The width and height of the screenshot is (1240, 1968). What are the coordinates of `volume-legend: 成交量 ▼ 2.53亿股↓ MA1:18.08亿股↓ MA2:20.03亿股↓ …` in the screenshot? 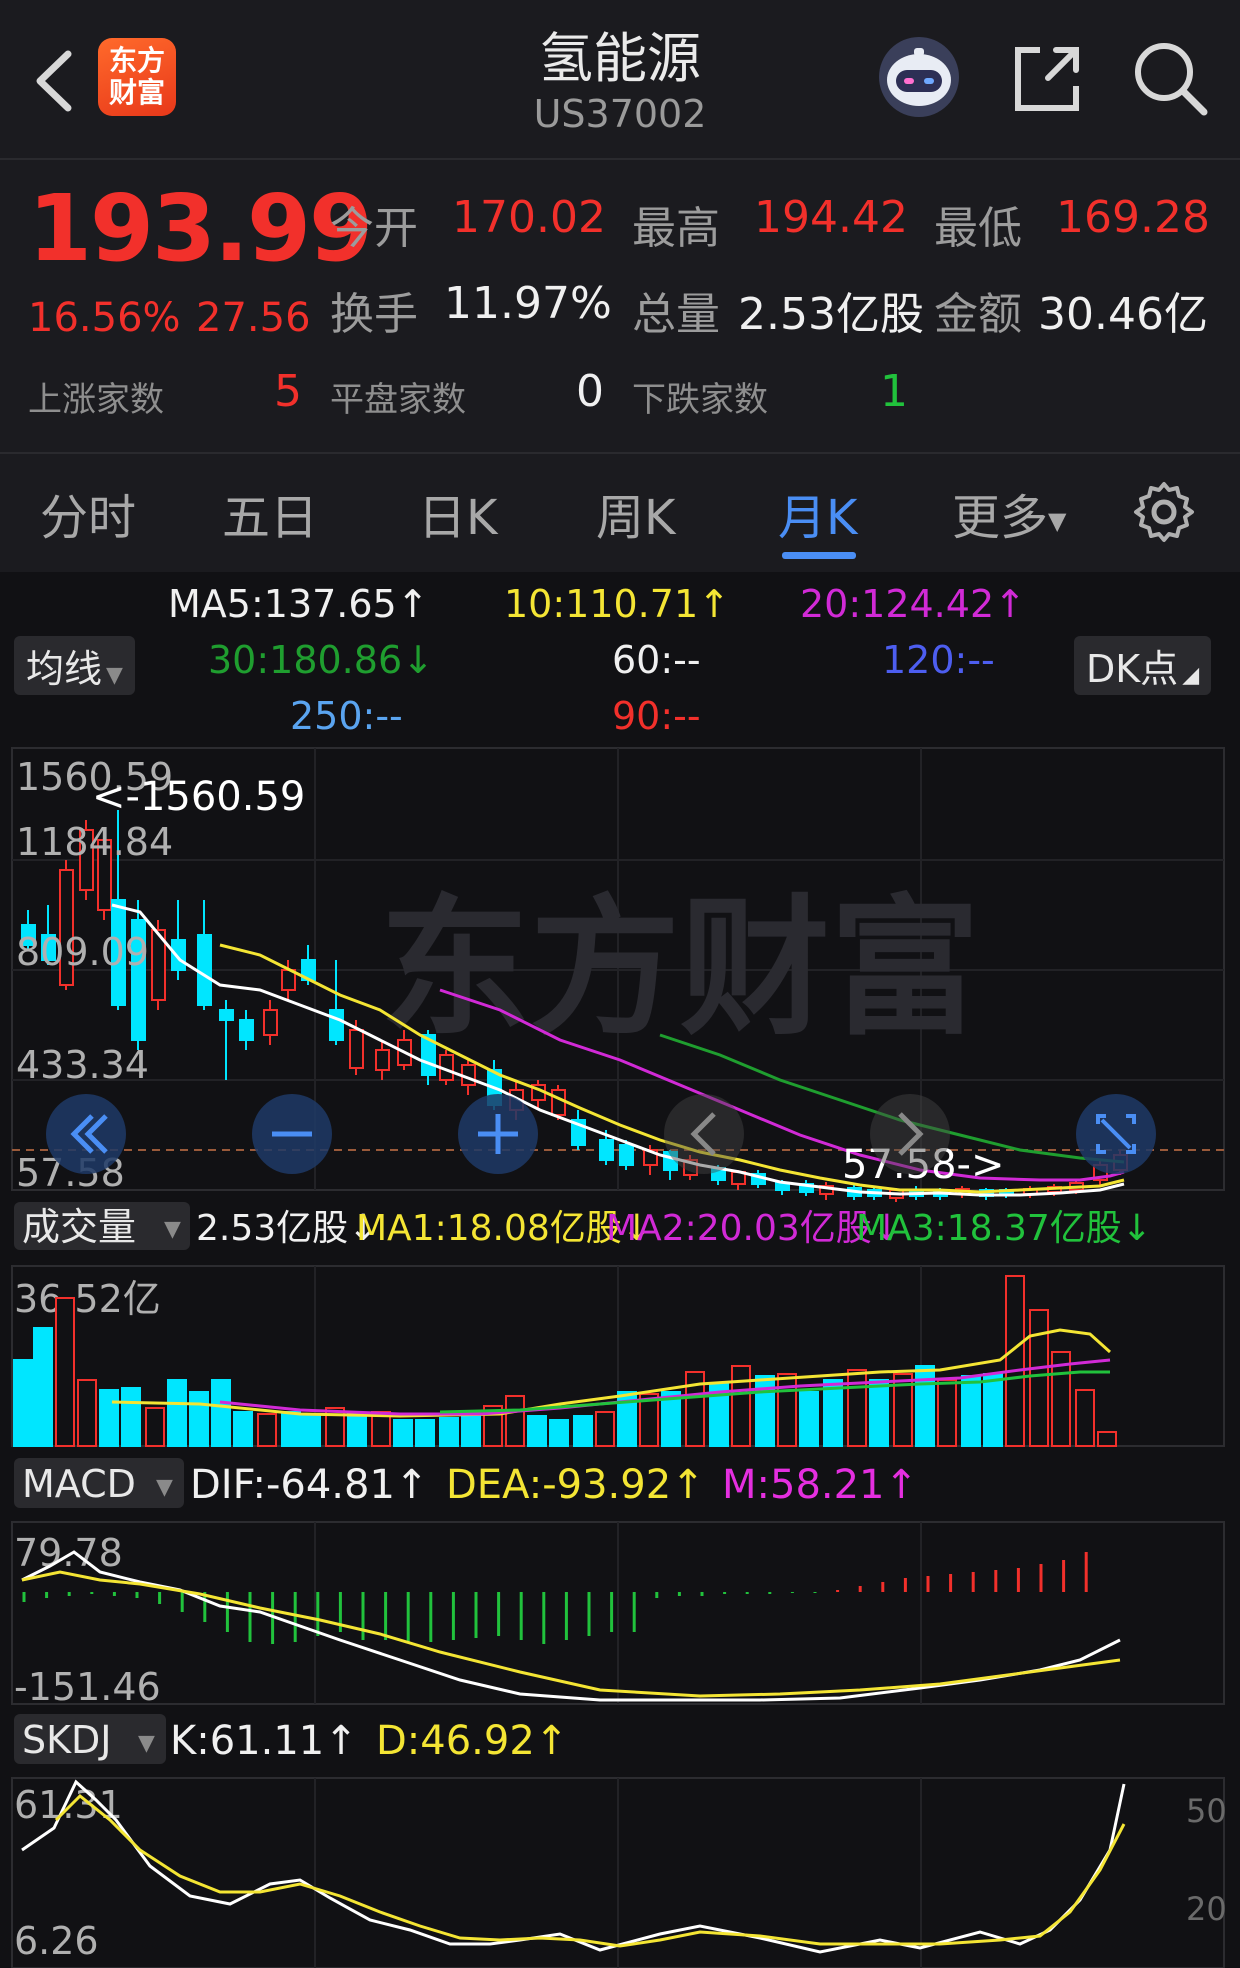 It's located at (583, 1226).